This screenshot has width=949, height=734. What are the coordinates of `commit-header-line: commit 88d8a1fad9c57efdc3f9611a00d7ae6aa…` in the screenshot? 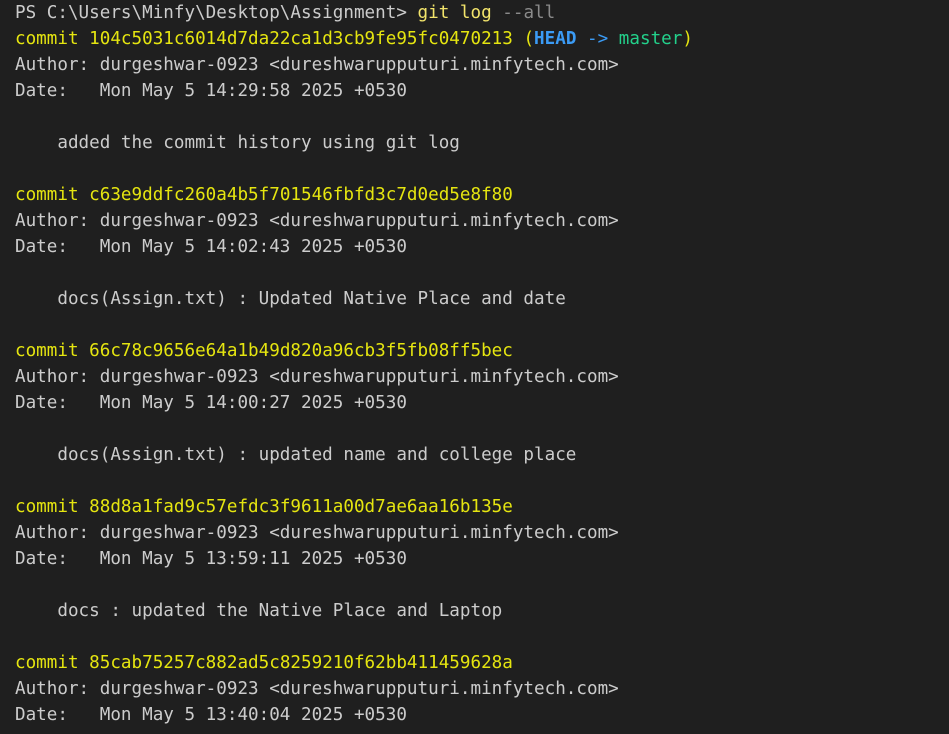 It's located at (474, 507).